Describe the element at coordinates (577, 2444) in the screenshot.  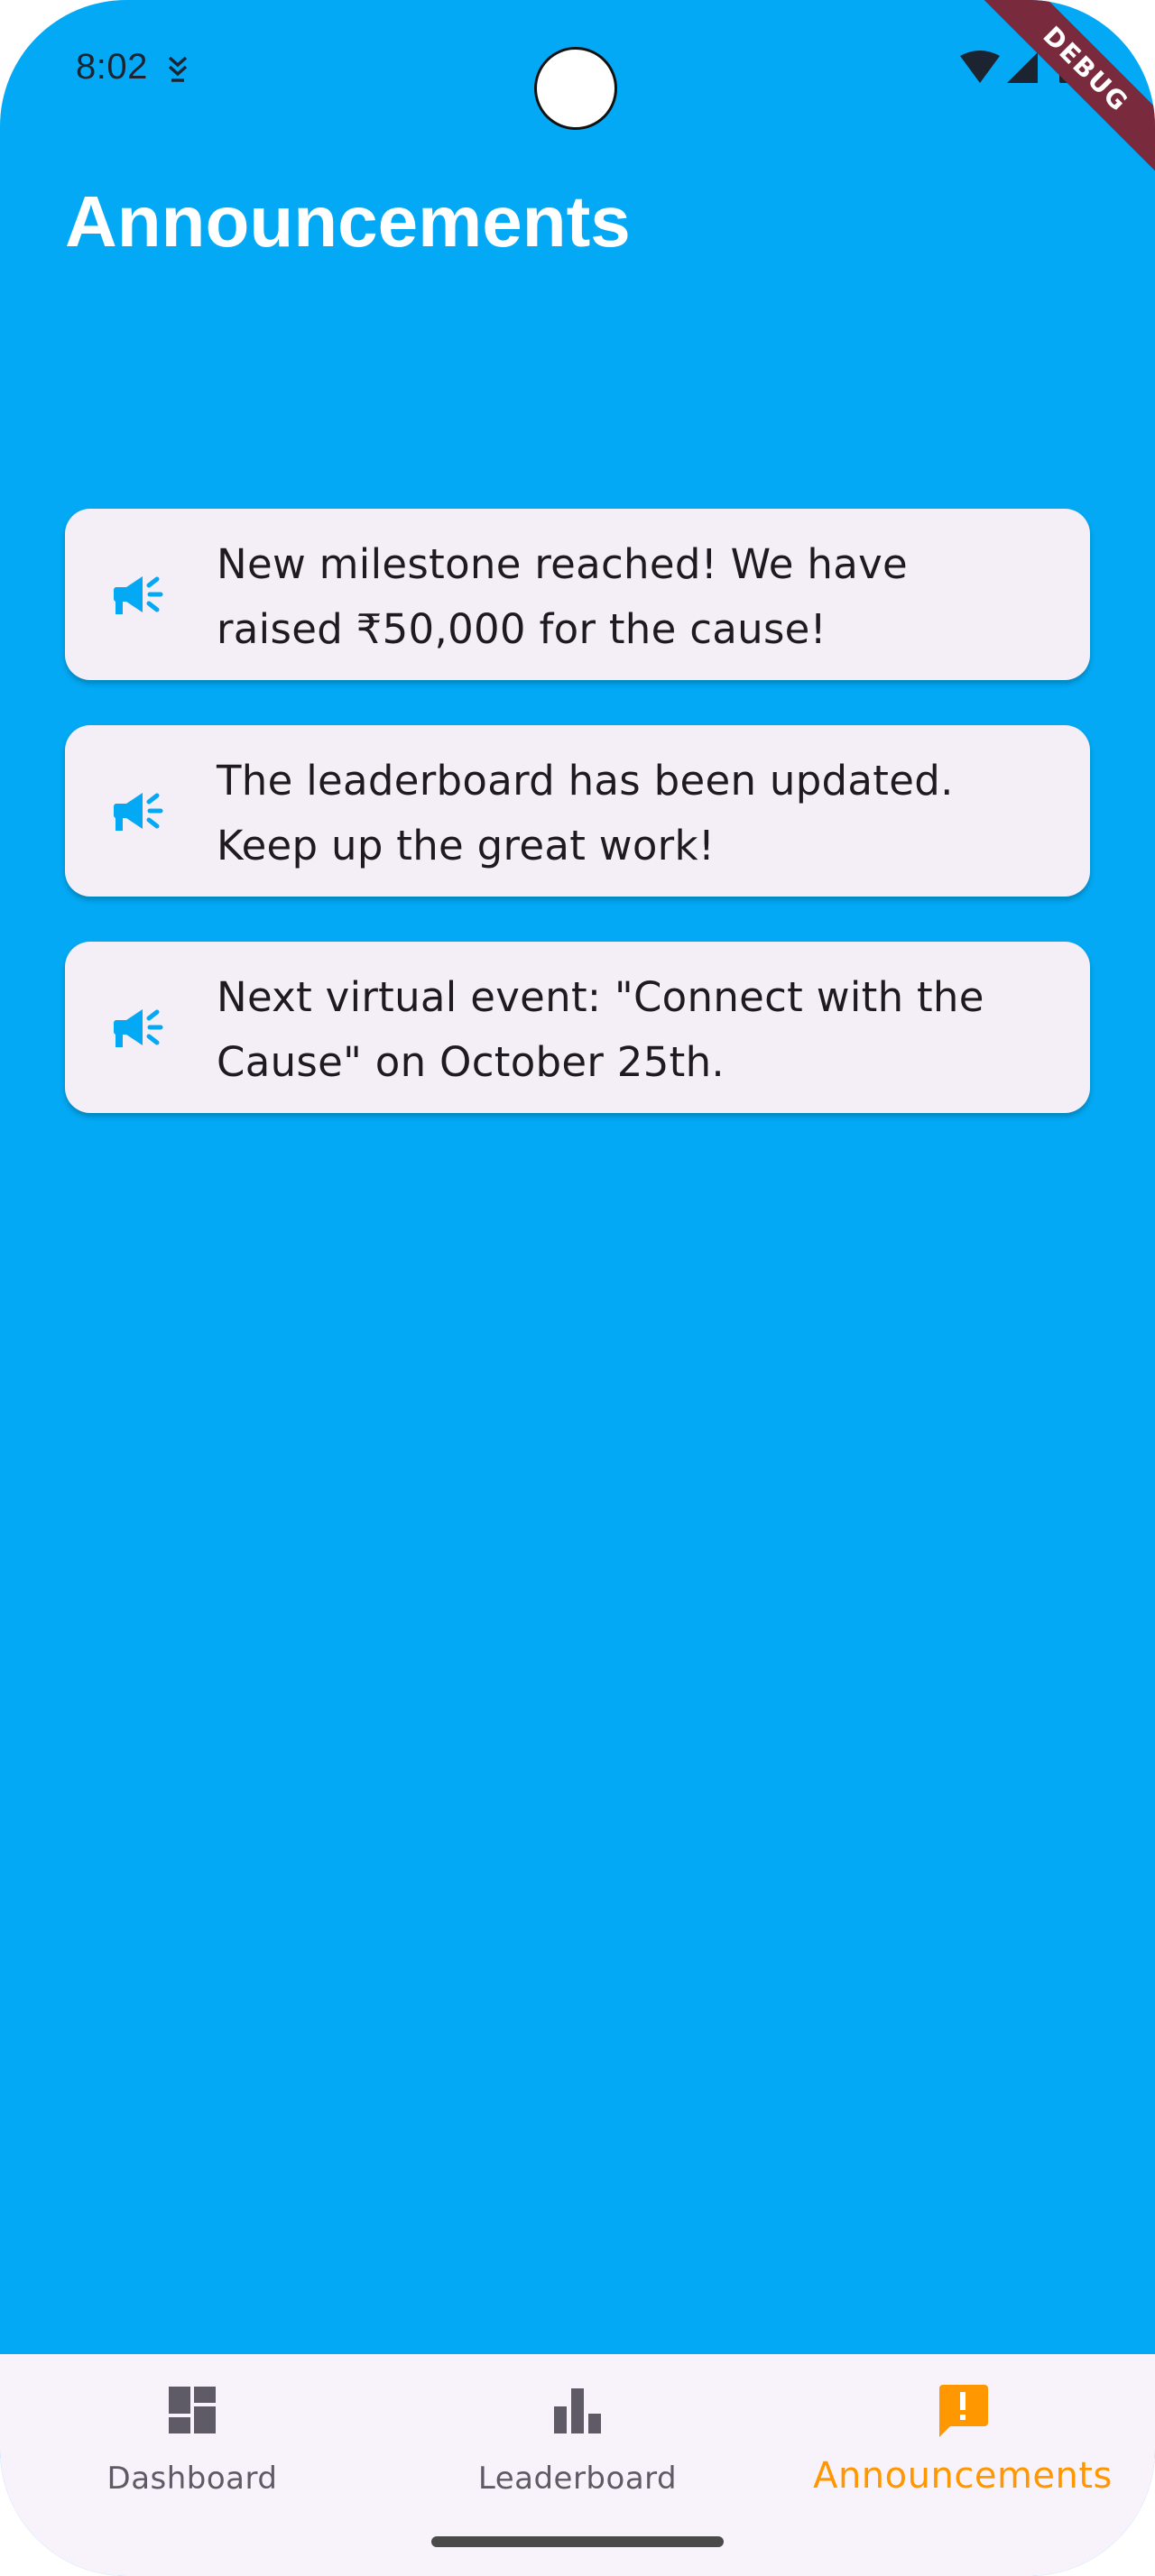
I see `nav-item-leaderboard: Leaderboard` at that location.